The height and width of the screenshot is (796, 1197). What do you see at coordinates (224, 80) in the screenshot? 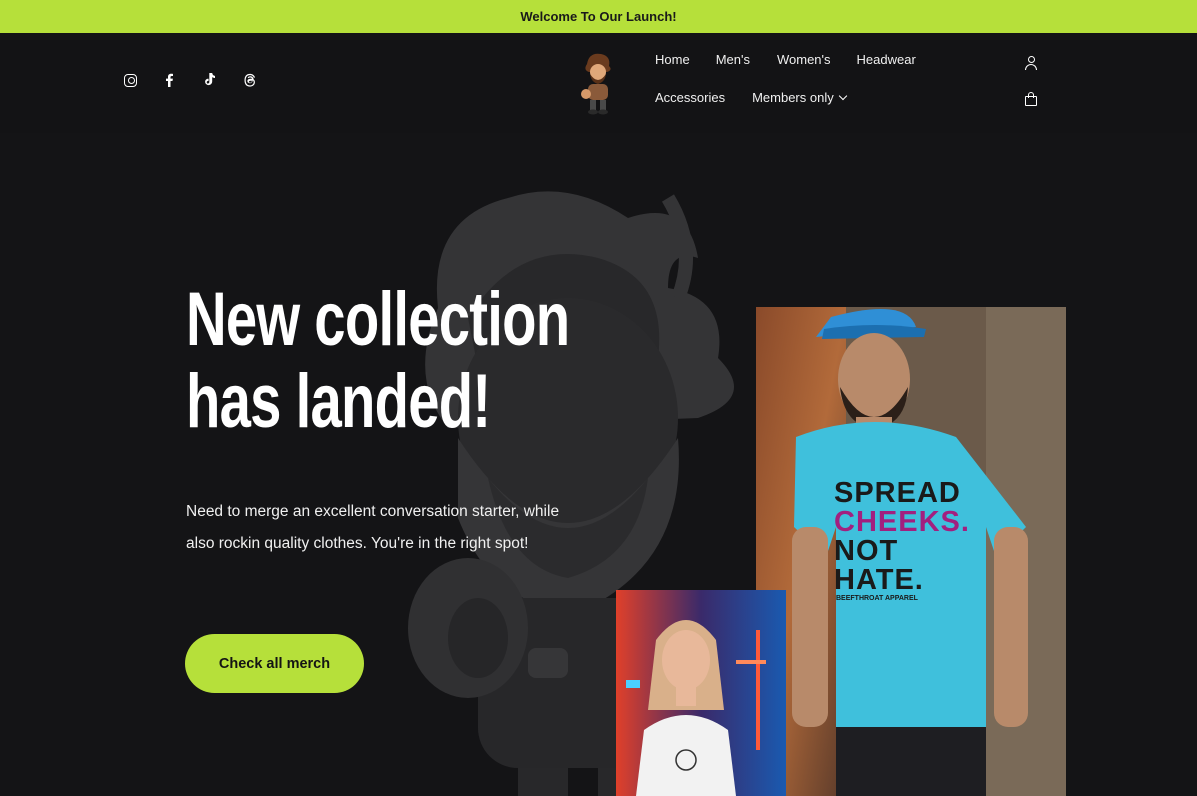
I see `tiktok-icon` at bounding box center [224, 80].